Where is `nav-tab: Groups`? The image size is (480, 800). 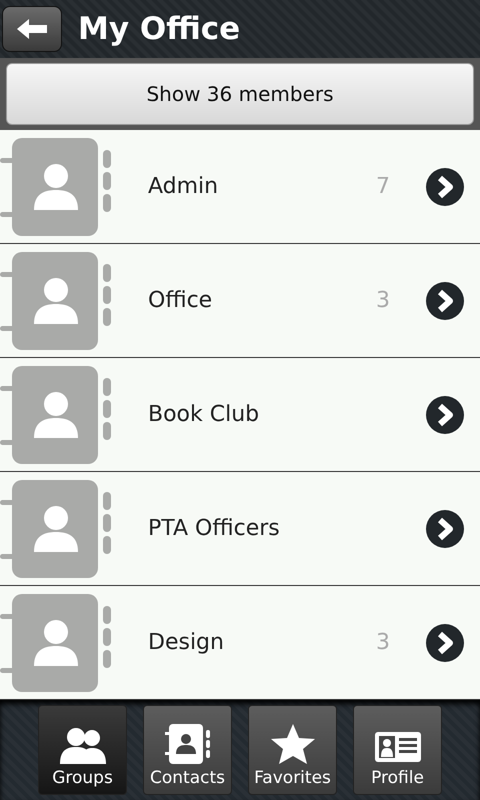 nav-tab: Groups is located at coordinates (82, 750).